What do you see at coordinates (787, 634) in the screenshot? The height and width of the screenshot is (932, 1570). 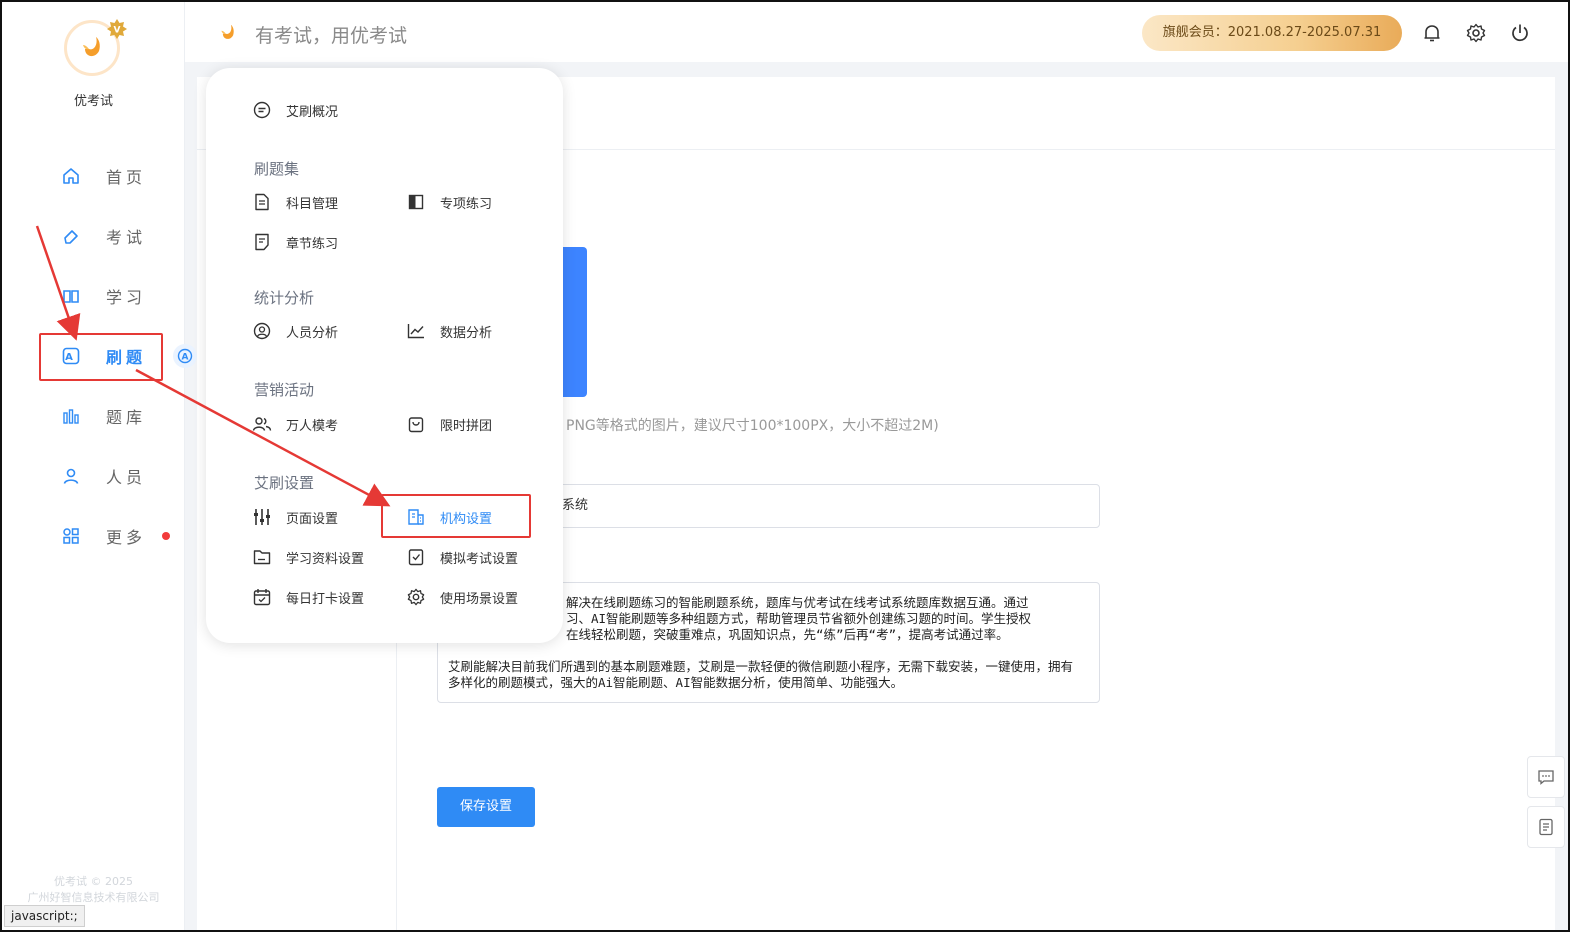 I see `description-line: 在线轻松刷题，突破重难点，巩固知识点，先“练”后再“考”，提高考试通过率。` at bounding box center [787, 634].